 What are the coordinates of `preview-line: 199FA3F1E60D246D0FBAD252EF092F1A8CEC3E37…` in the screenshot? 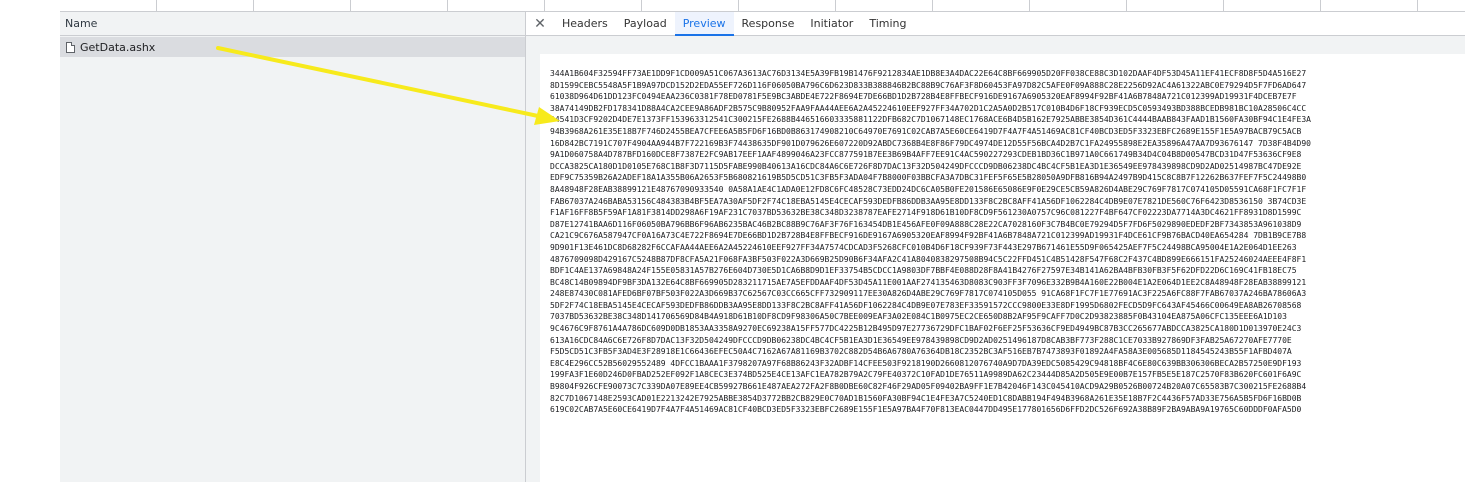 It's located at (926, 375).